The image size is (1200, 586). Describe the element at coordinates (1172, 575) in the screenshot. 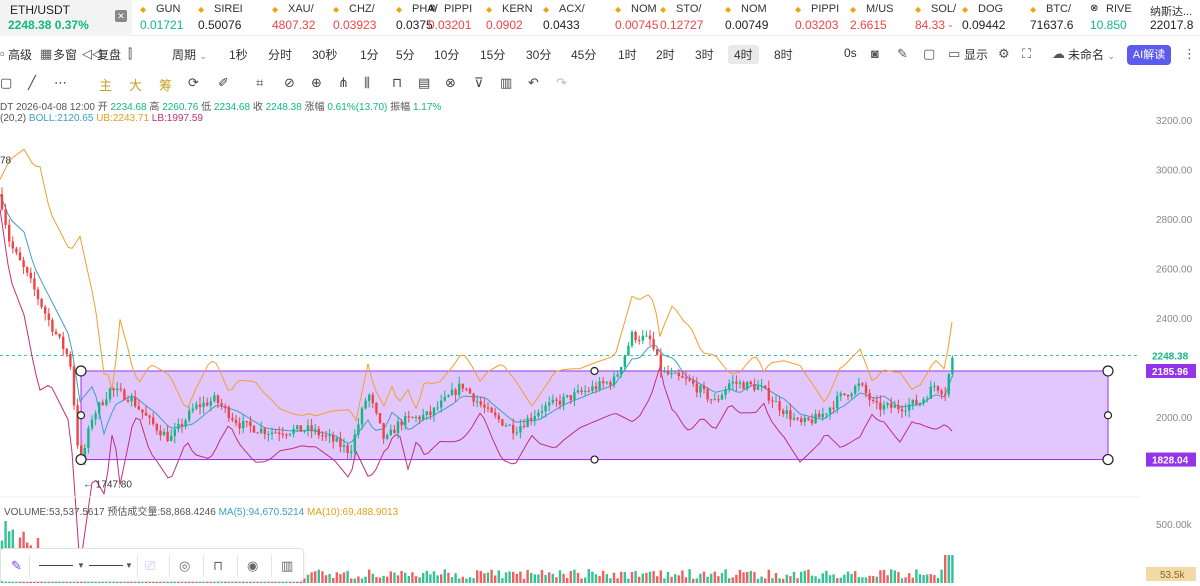

I see `volume-current-tag: 53.5k` at that location.